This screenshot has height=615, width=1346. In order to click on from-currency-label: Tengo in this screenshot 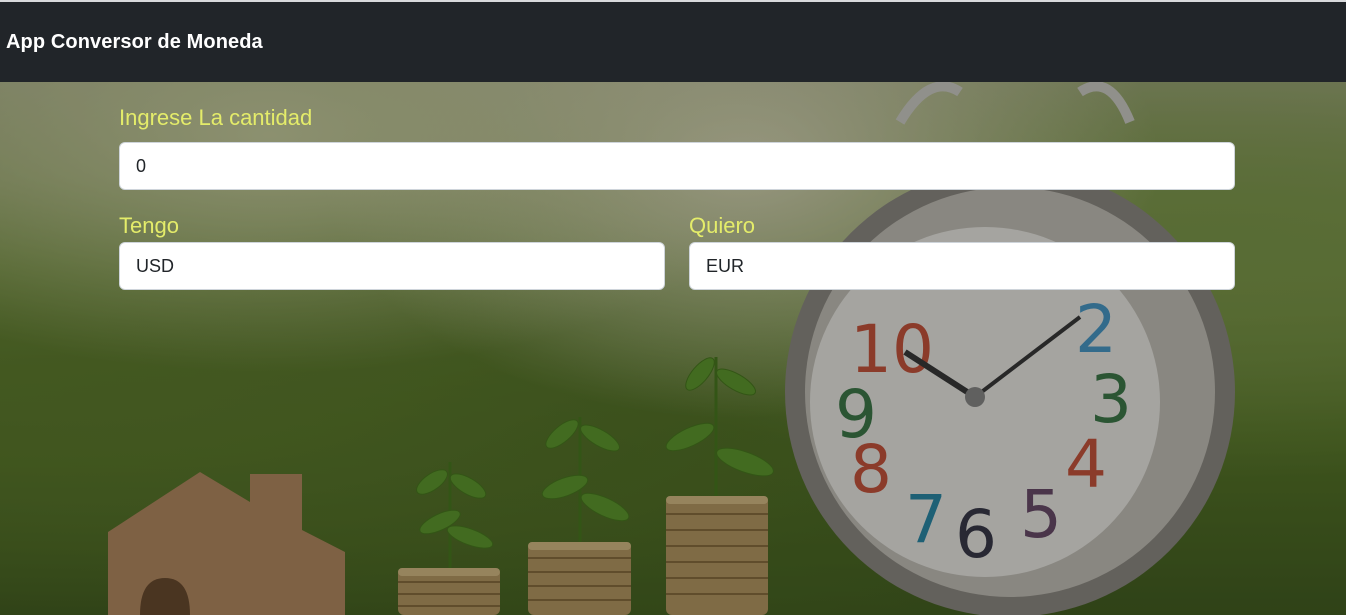, I will do `click(149, 225)`.